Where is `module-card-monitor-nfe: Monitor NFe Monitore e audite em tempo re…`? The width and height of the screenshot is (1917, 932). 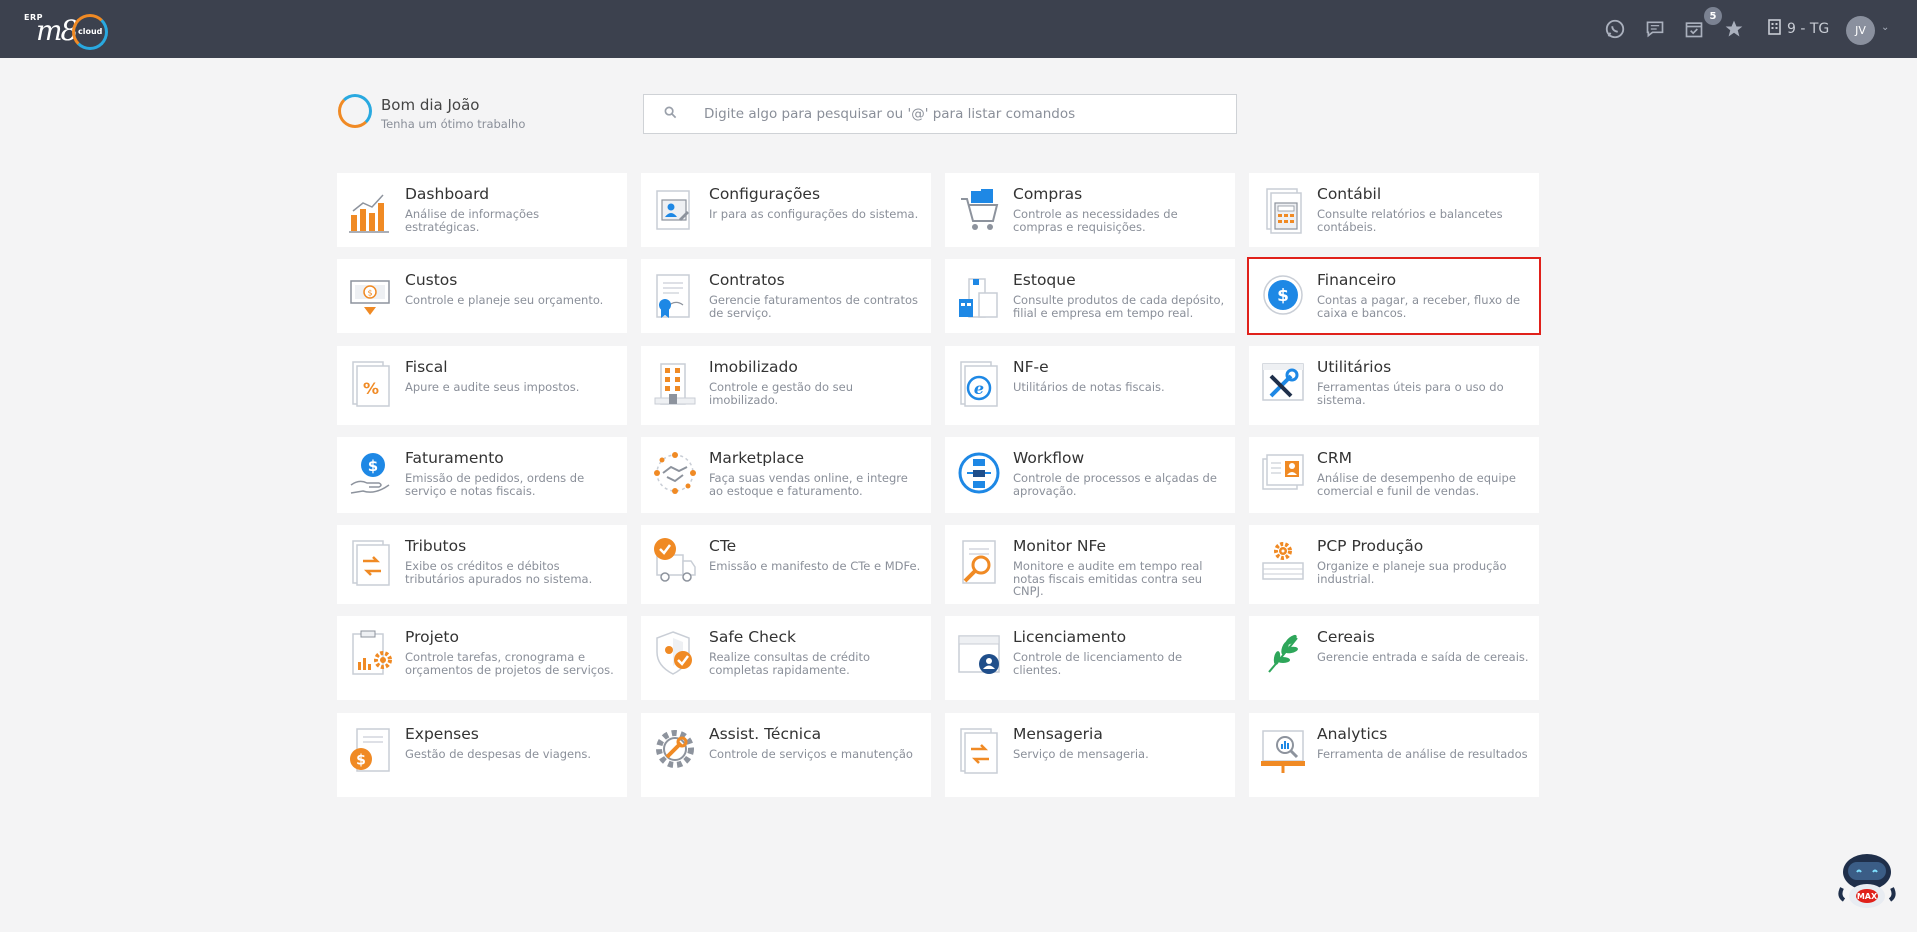 module-card-monitor-nfe: Monitor NFe Monitore e audite em tempo re… is located at coordinates (1090, 564).